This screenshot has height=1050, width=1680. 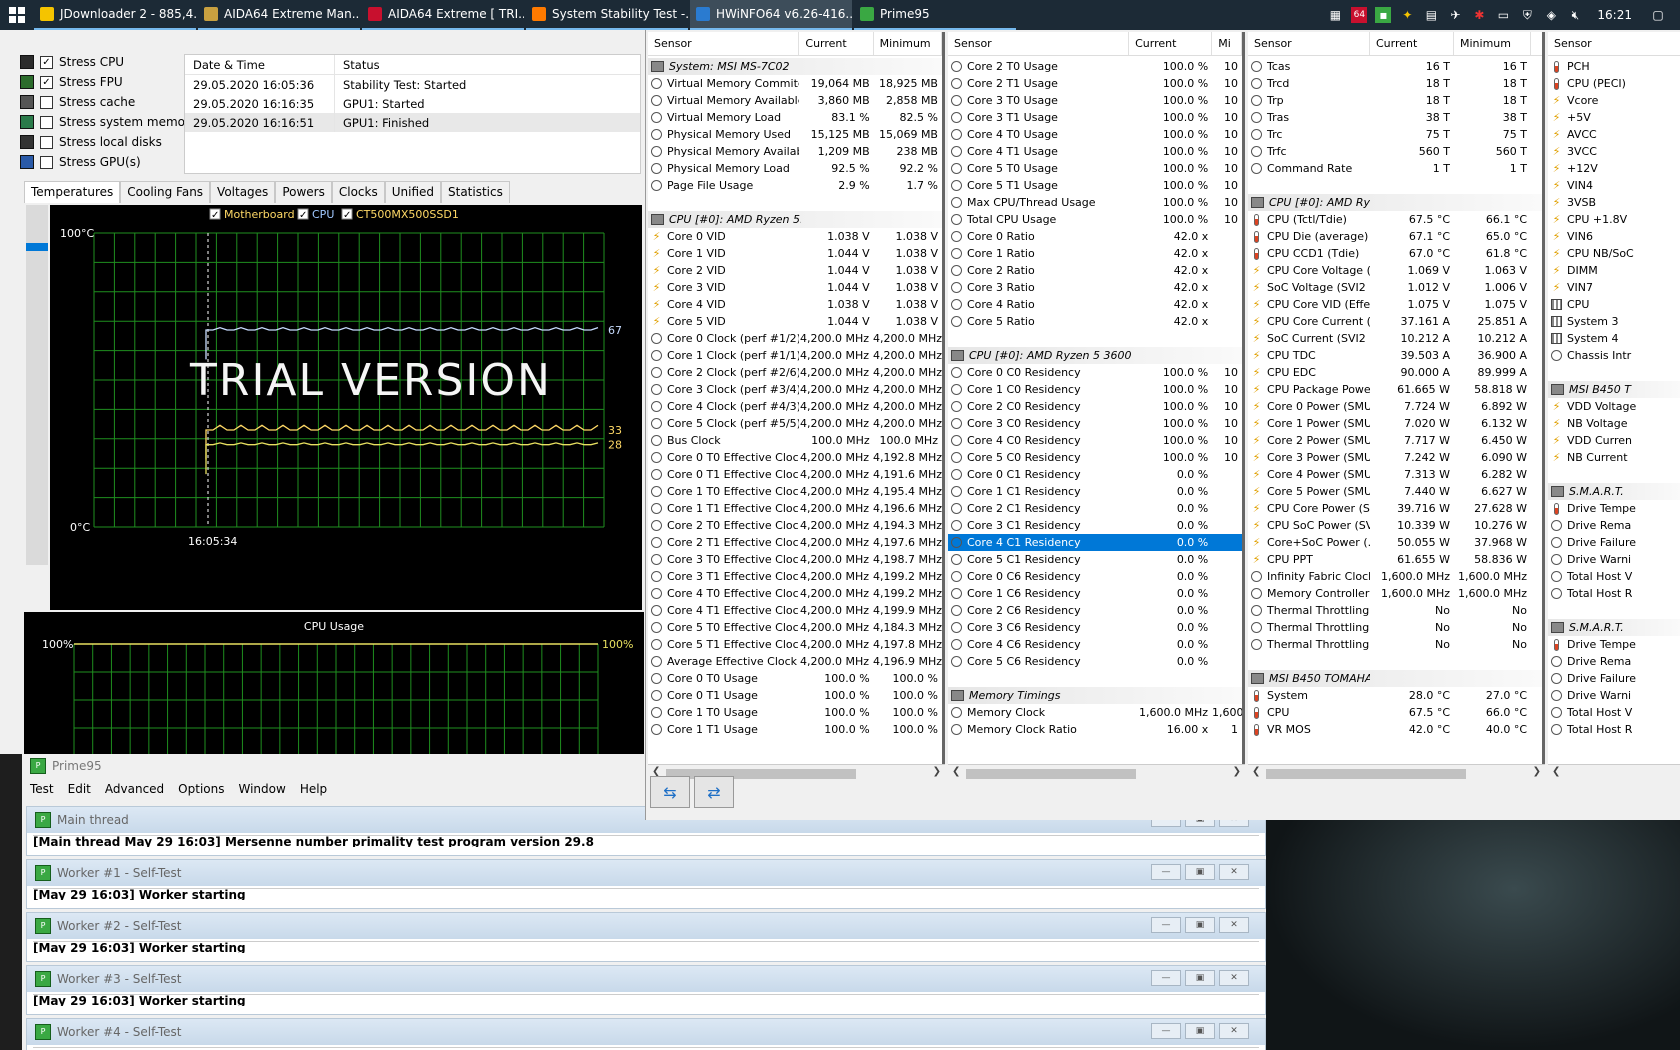 I want to click on header-sensor: Sensor, so click(x=1309, y=43).